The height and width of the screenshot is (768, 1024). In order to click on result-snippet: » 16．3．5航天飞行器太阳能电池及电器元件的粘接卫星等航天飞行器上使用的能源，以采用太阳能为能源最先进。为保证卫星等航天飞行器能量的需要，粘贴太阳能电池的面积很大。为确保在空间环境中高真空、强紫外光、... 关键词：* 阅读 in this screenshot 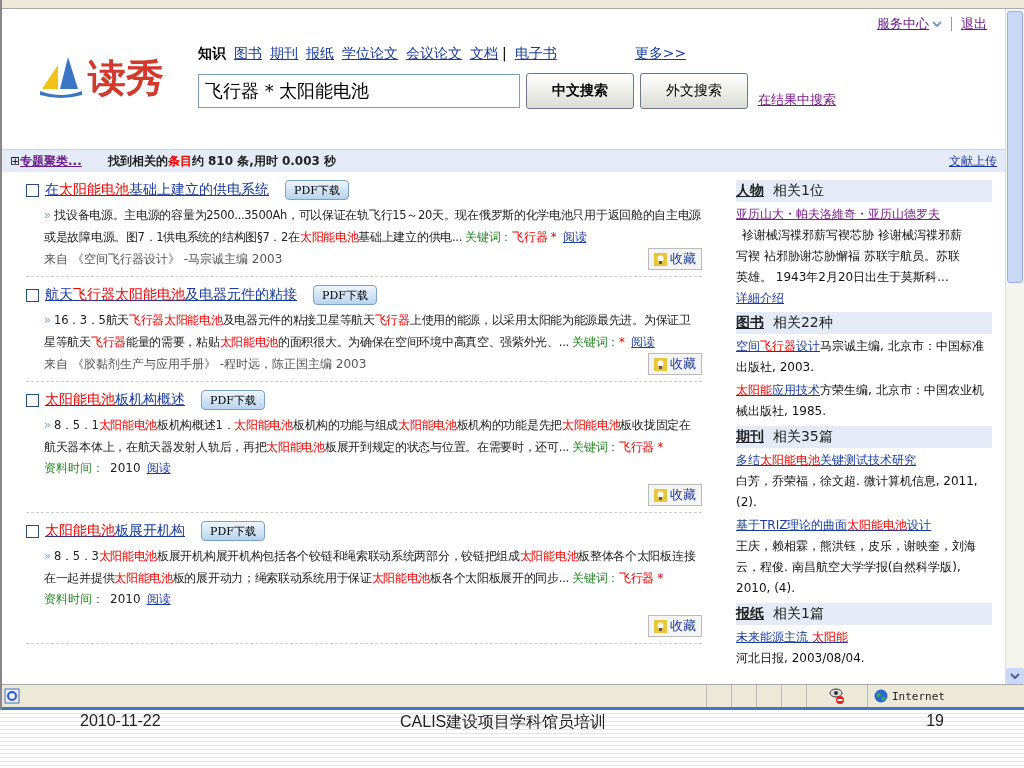, I will do `click(368, 331)`.